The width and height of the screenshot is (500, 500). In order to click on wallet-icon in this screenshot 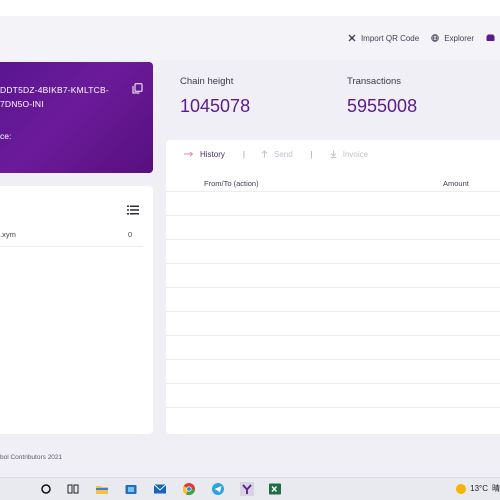, I will do `click(490, 37)`.